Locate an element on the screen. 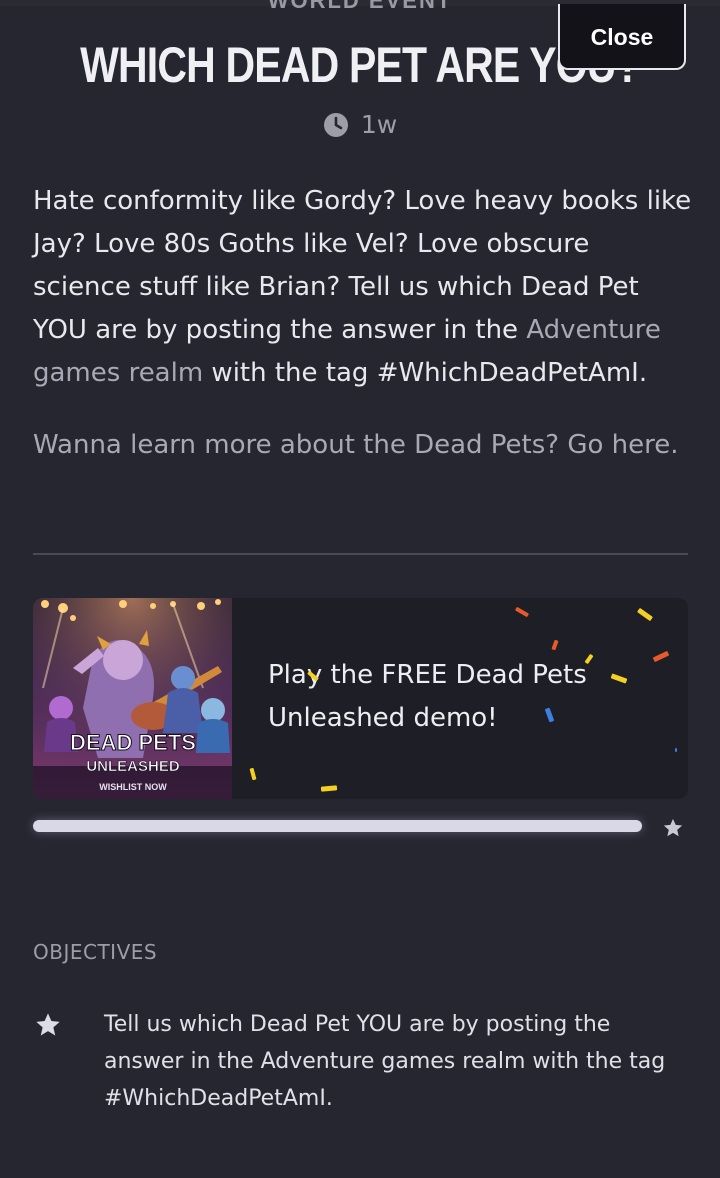 The width and height of the screenshot is (720, 1178). description-text-end: with the tag #WhichDeadPetAmI. is located at coordinates (425, 373).